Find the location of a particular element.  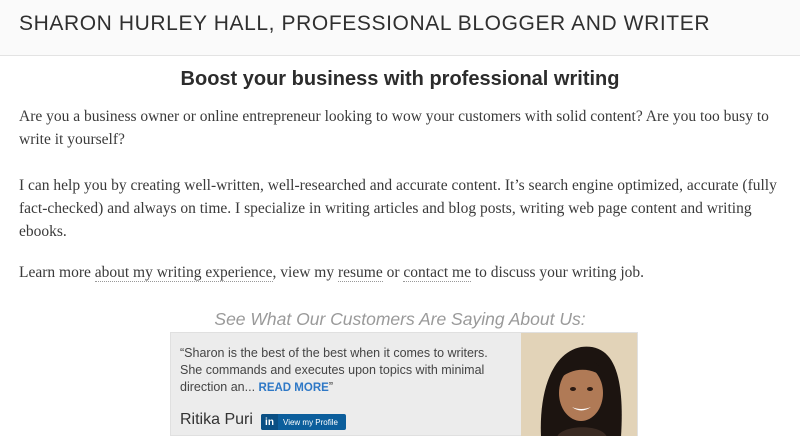

resume-link: resume is located at coordinates (360, 273).